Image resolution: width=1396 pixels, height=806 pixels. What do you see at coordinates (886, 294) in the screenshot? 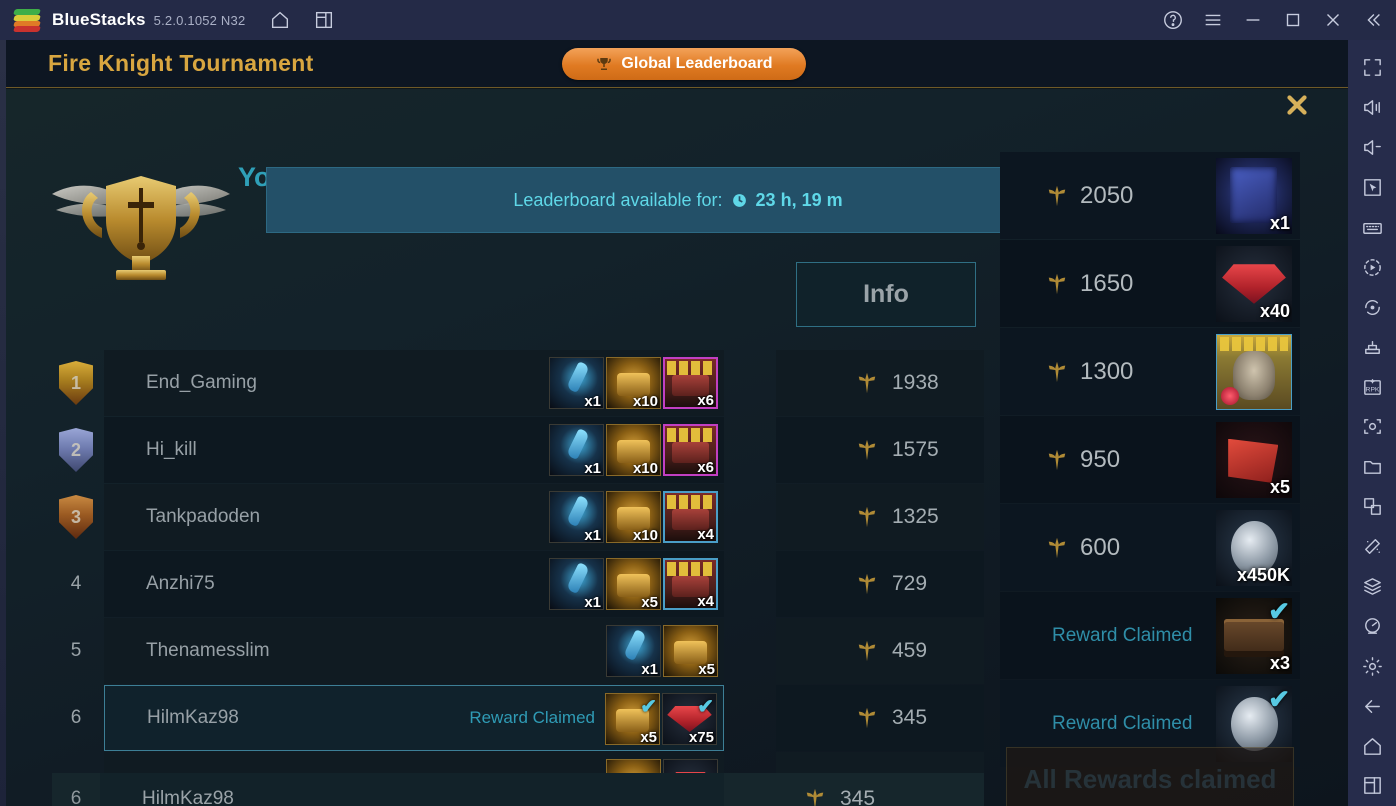
I see `info-button: Info` at bounding box center [886, 294].